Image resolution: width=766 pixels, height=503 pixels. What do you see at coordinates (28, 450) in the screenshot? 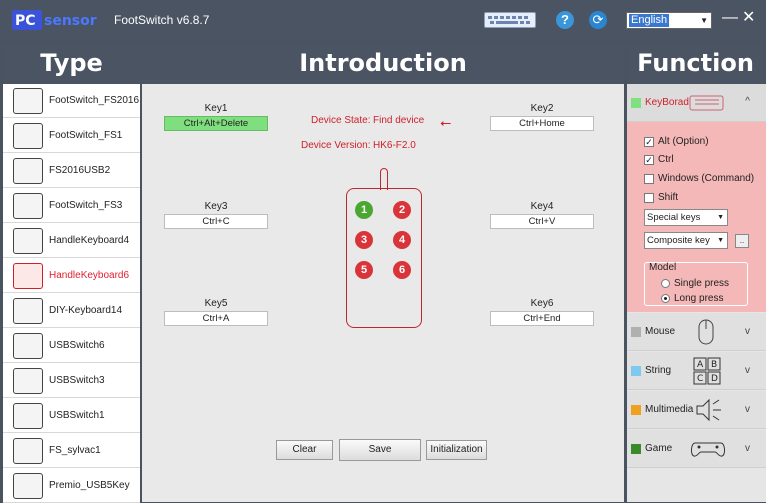
I see `caliper-icon` at bounding box center [28, 450].